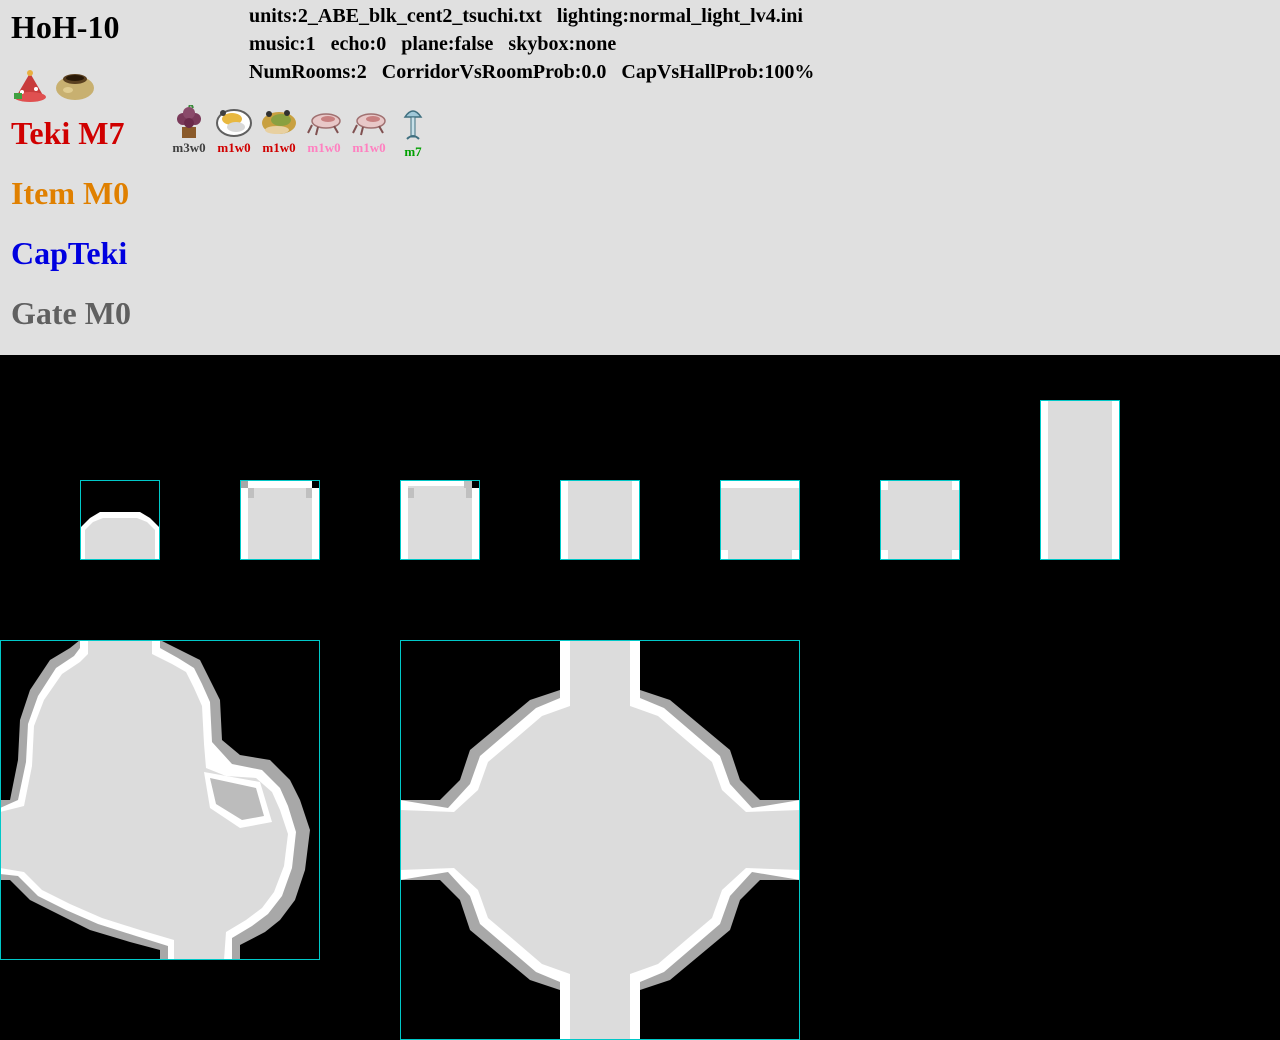  What do you see at coordinates (920, 520) in the screenshot?
I see `unit-tile-cross` at bounding box center [920, 520].